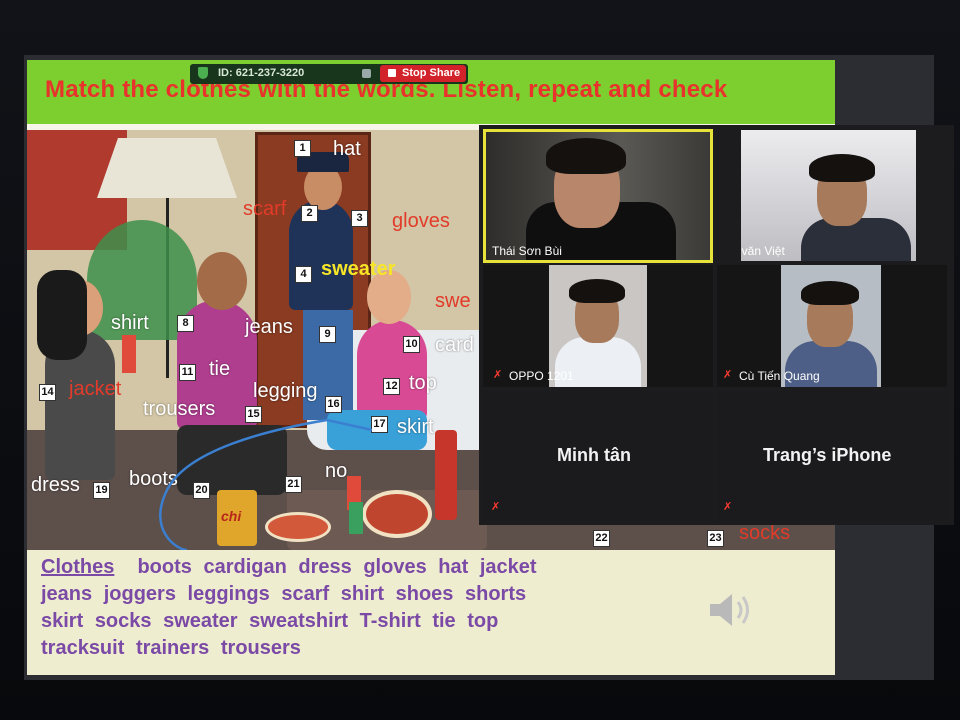 The width and height of the screenshot is (960, 720). Describe the element at coordinates (483, 621) in the screenshot. I see `word-top: top` at that location.